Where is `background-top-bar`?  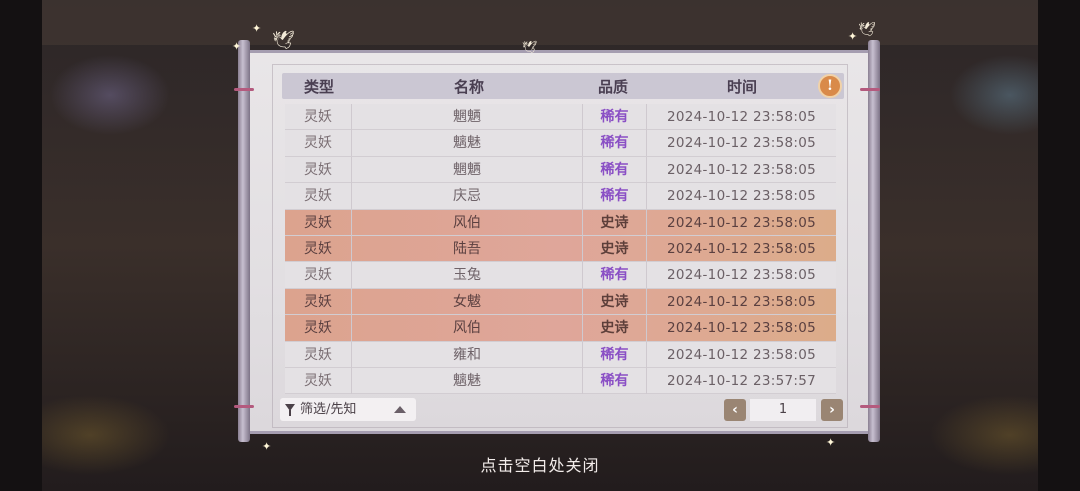 background-top-bar is located at coordinates (540, 22).